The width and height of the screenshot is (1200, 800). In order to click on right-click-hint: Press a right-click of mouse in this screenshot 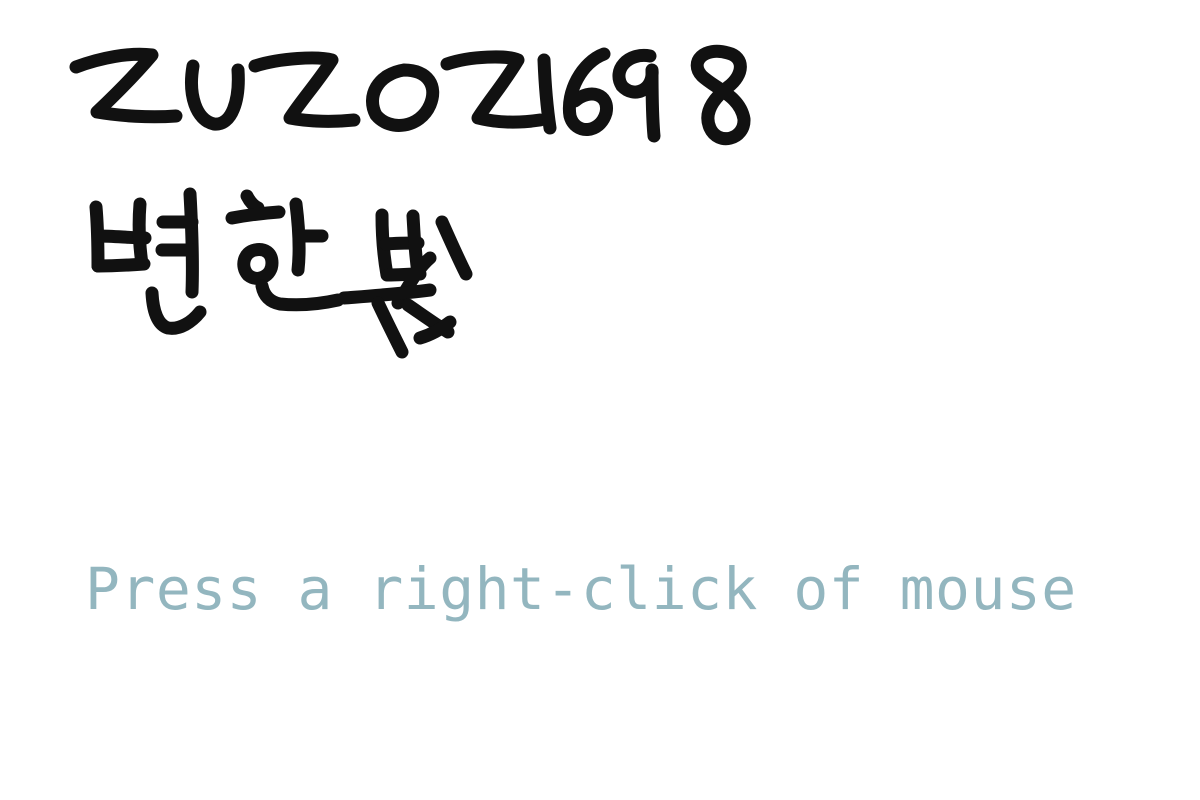, I will do `click(581, 589)`.